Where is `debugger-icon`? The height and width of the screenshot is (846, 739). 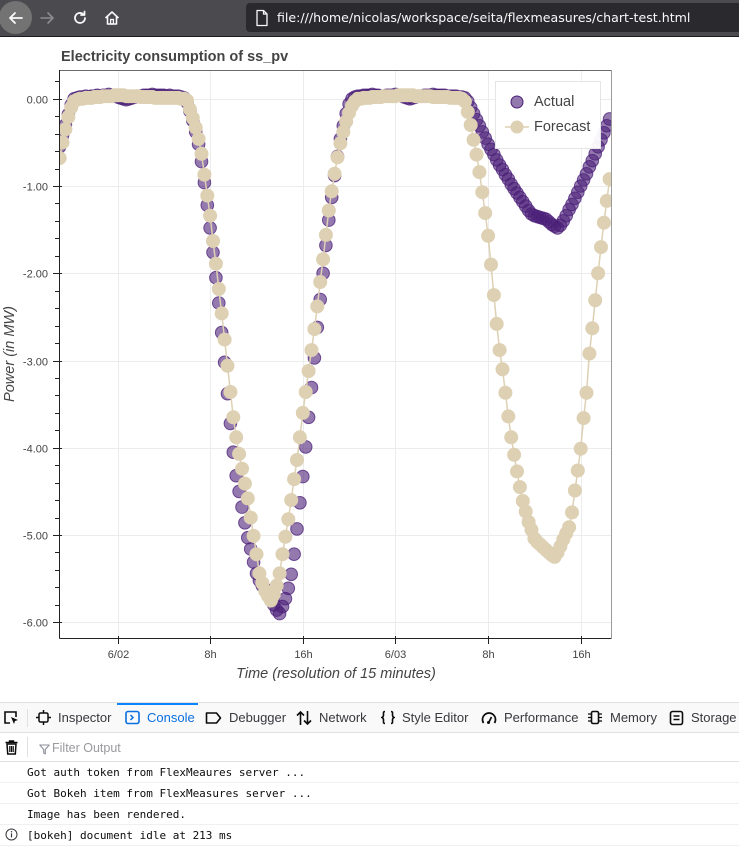
debugger-icon is located at coordinates (213, 717).